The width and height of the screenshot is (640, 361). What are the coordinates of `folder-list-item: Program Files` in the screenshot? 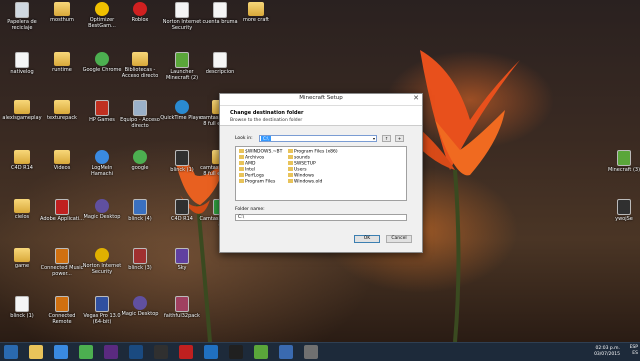 It's located at (257, 182).